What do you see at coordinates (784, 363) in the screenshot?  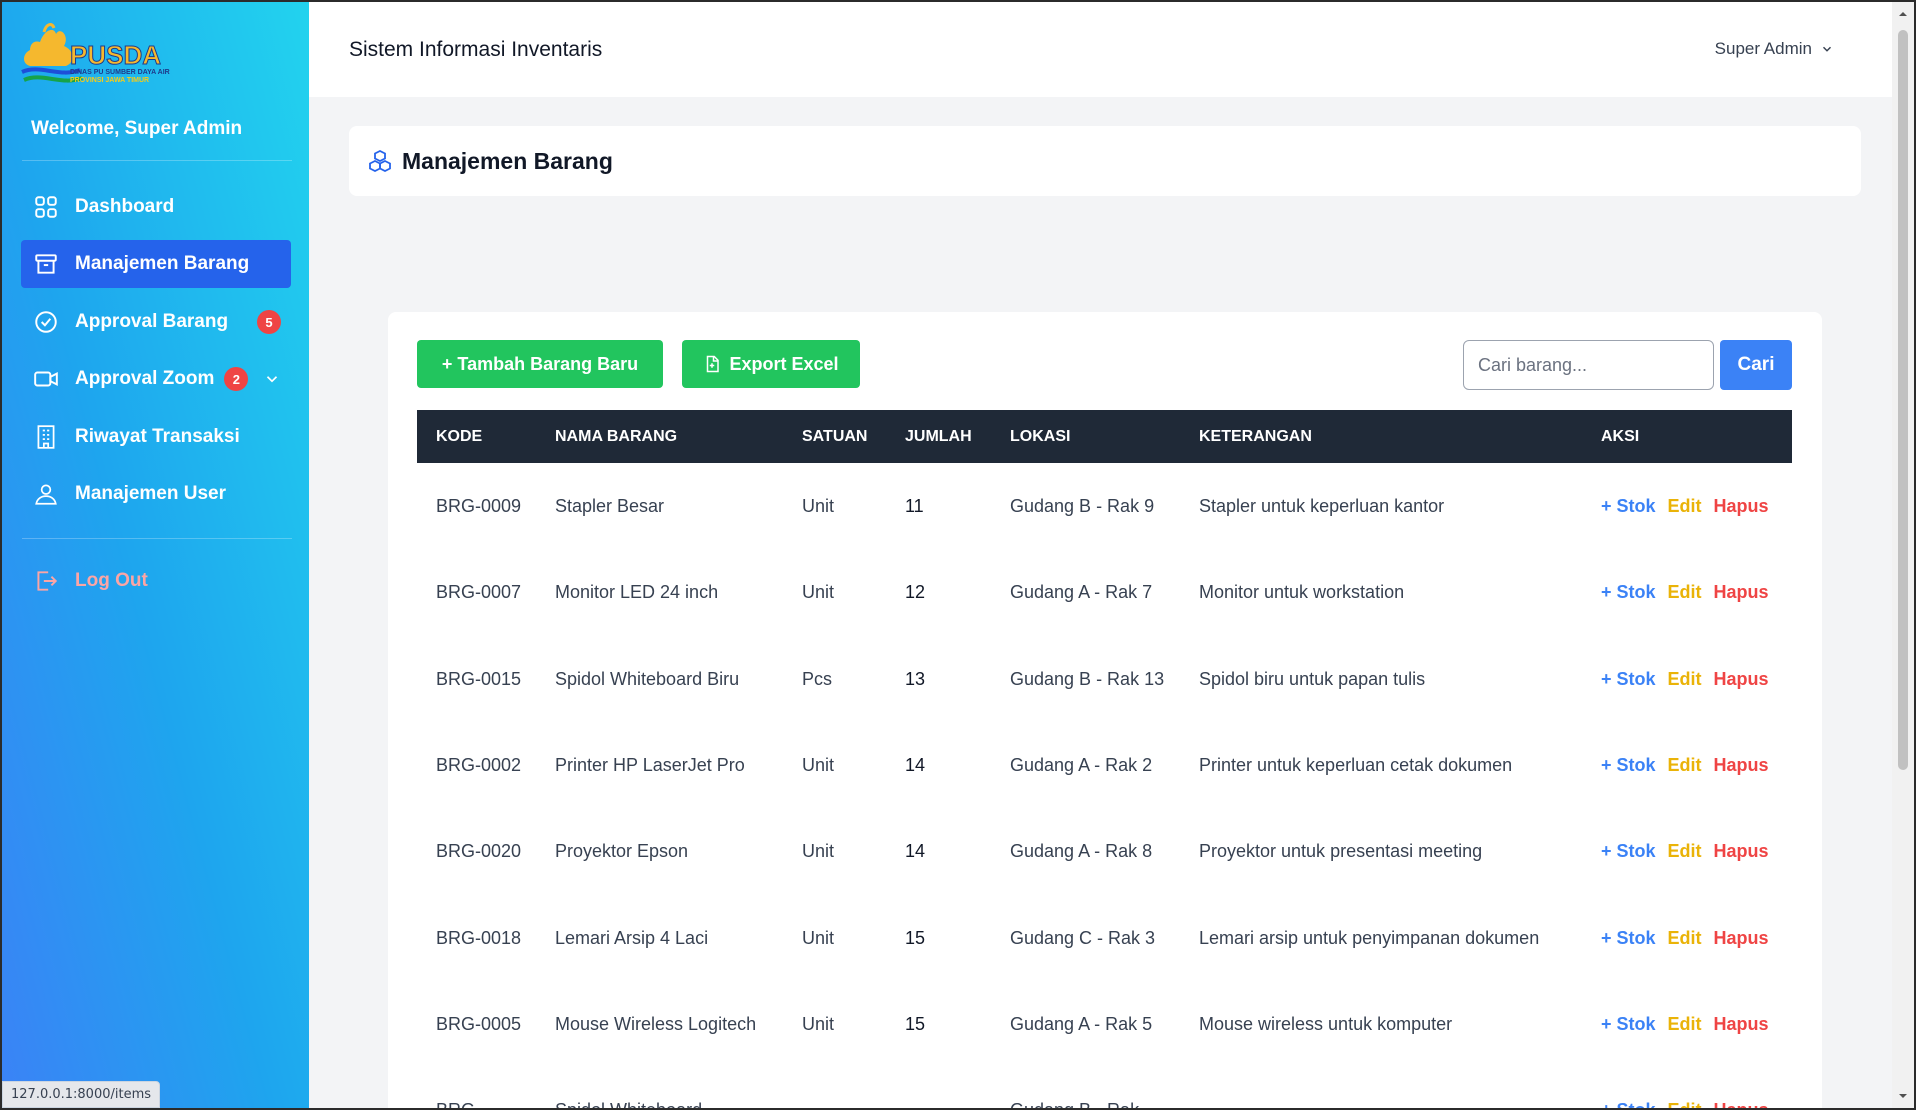 I see `export-excel-label: Export Excel` at bounding box center [784, 363].